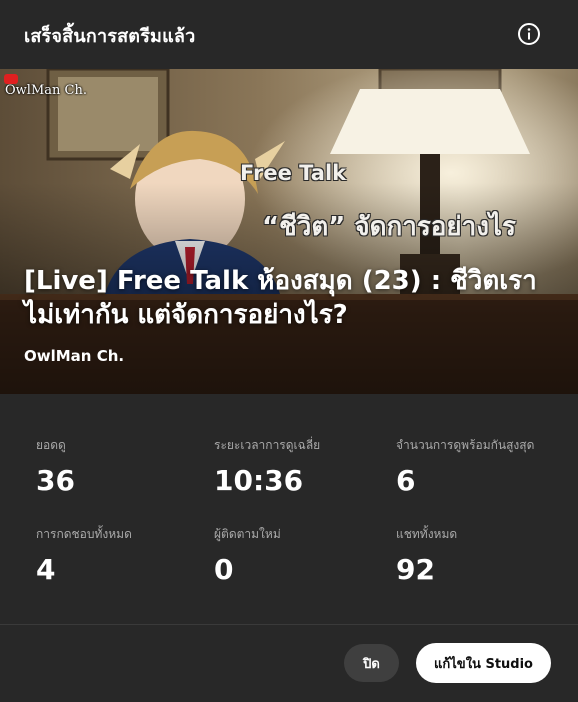  I want to click on stat-label: ยอดดู, so click(51, 445).